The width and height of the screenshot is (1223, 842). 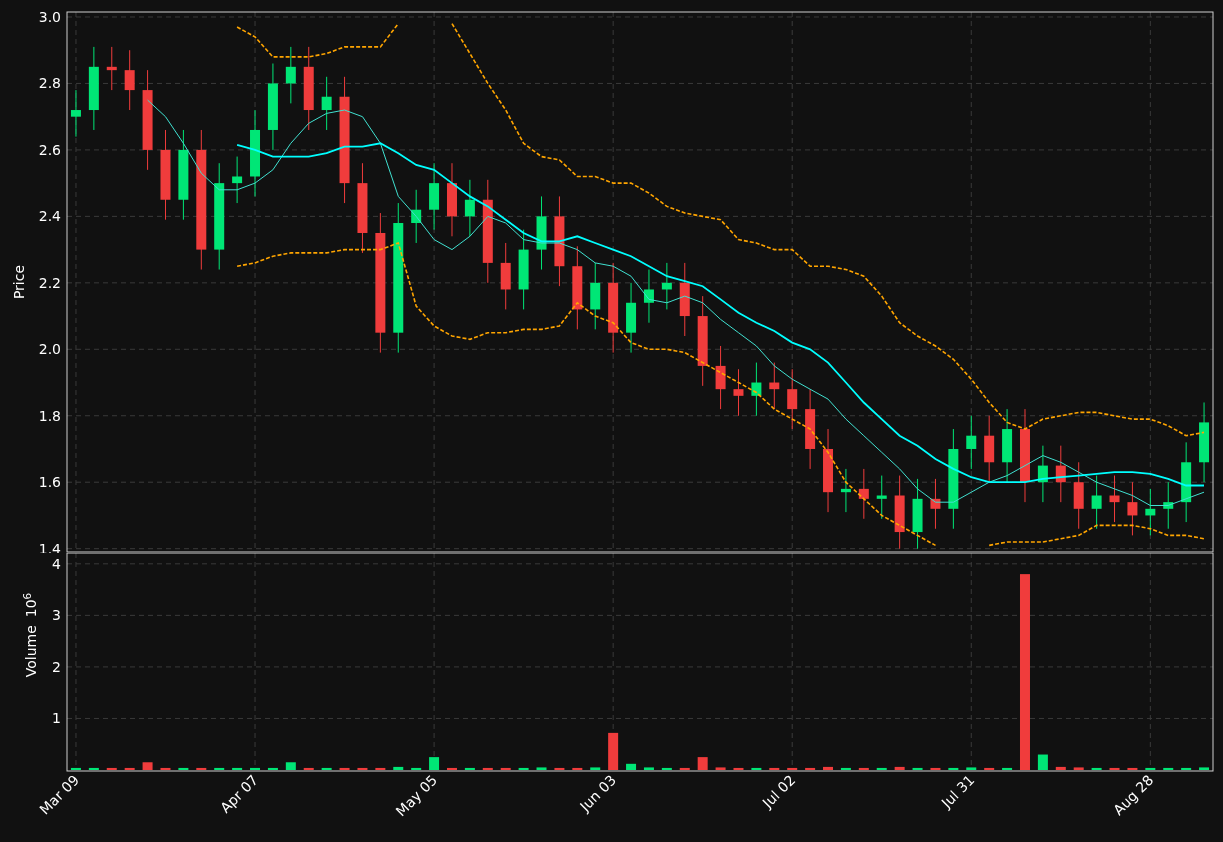 I want to click on tick-label: Apr 07, so click(x=239, y=793).